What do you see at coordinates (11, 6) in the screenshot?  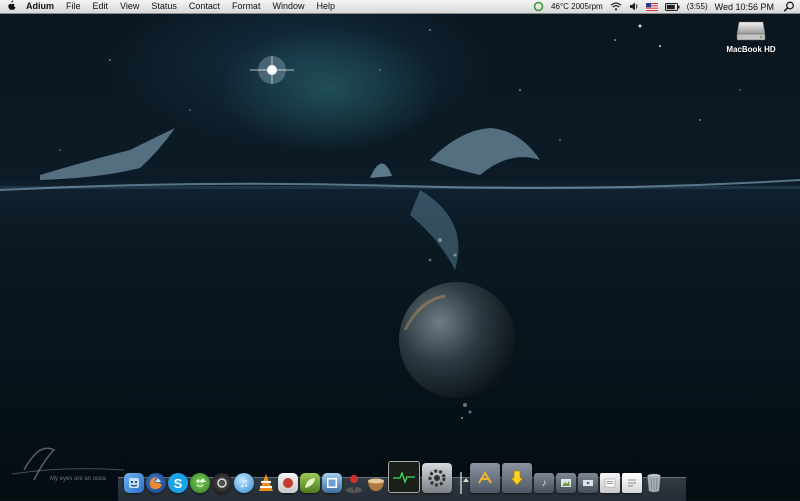 I see `apple-icon` at bounding box center [11, 6].